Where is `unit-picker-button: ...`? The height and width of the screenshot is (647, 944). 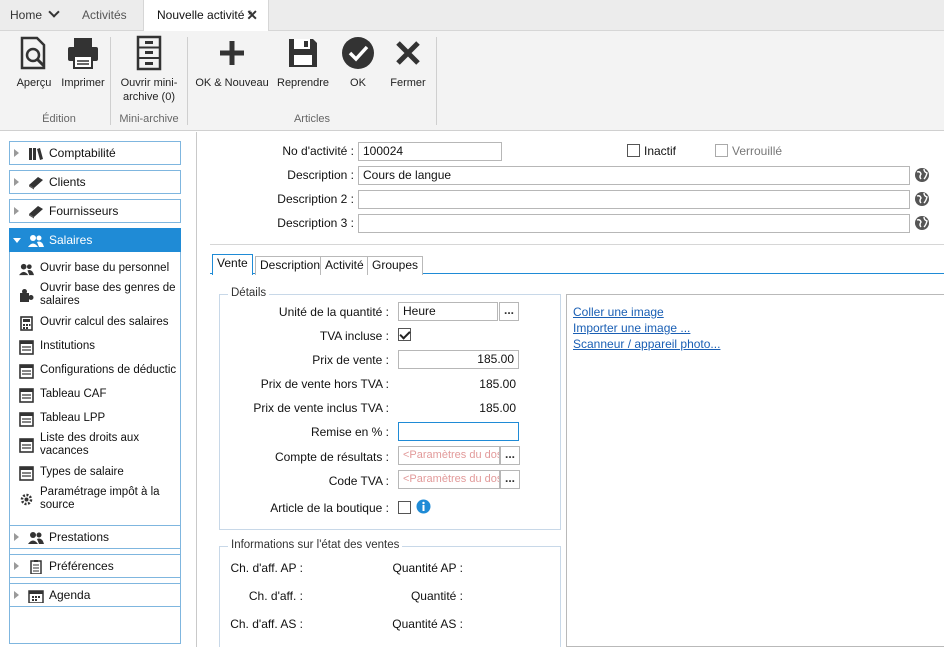
unit-picker-button: ... is located at coordinates (509, 311).